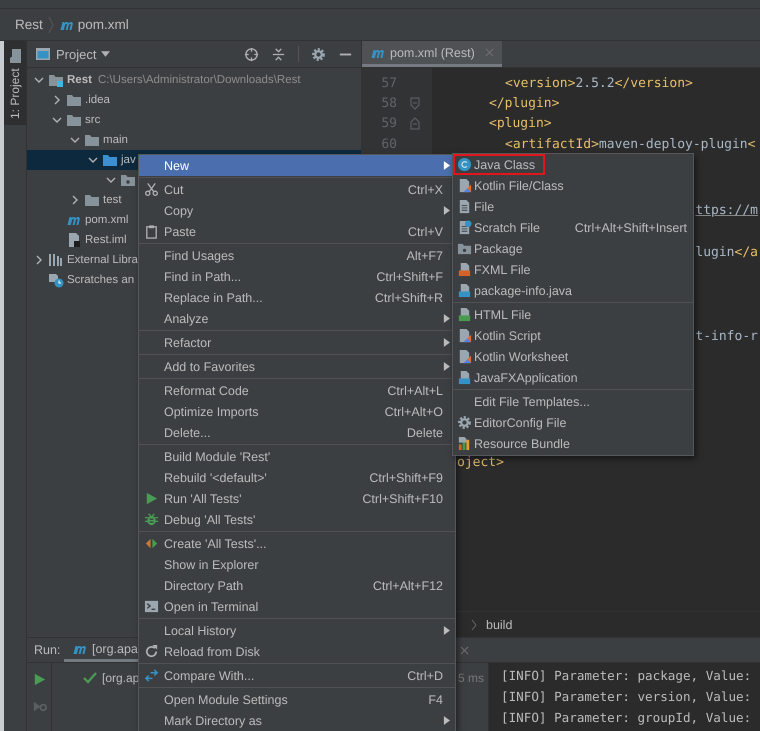 The width and height of the screenshot is (760, 731). Describe the element at coordinates (631, 227) in the screenshot. I see `shortcut-text: Ctrl+Alt+Shift+Insert` at that location.